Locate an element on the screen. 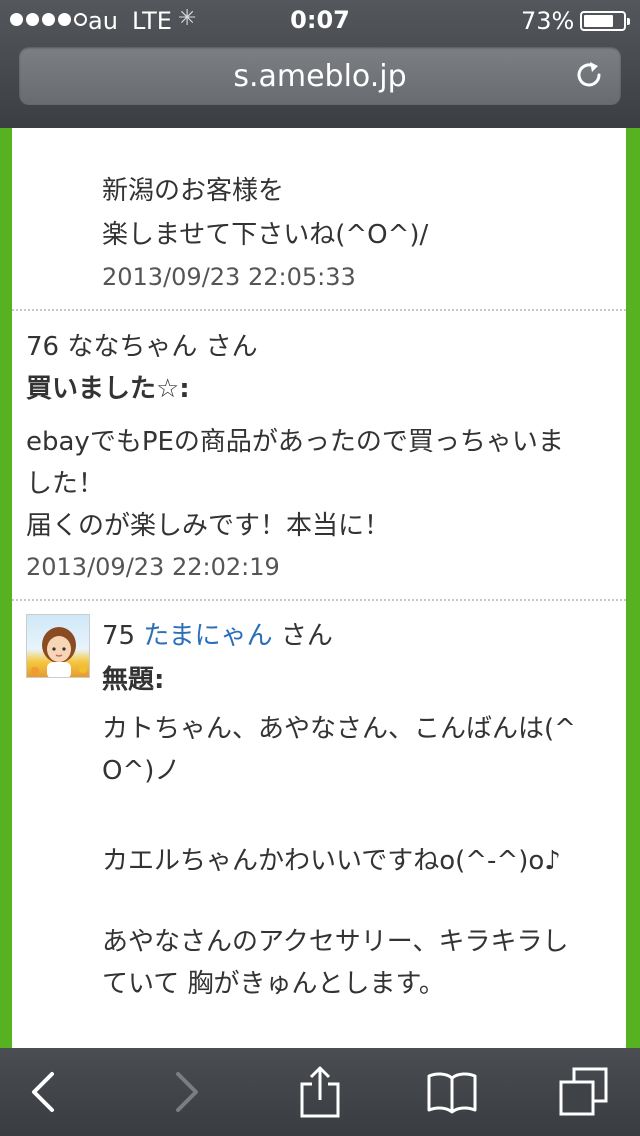  comment-body-line: 届くのが楽しみです！本当に！ is located at coordinates (208, 526).